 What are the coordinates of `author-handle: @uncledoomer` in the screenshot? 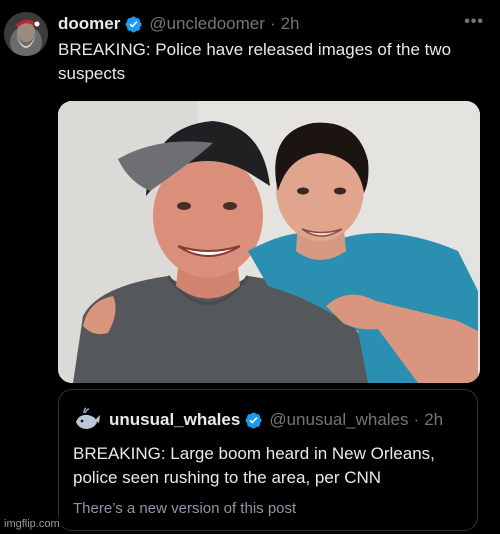 It's located at (207, 24).